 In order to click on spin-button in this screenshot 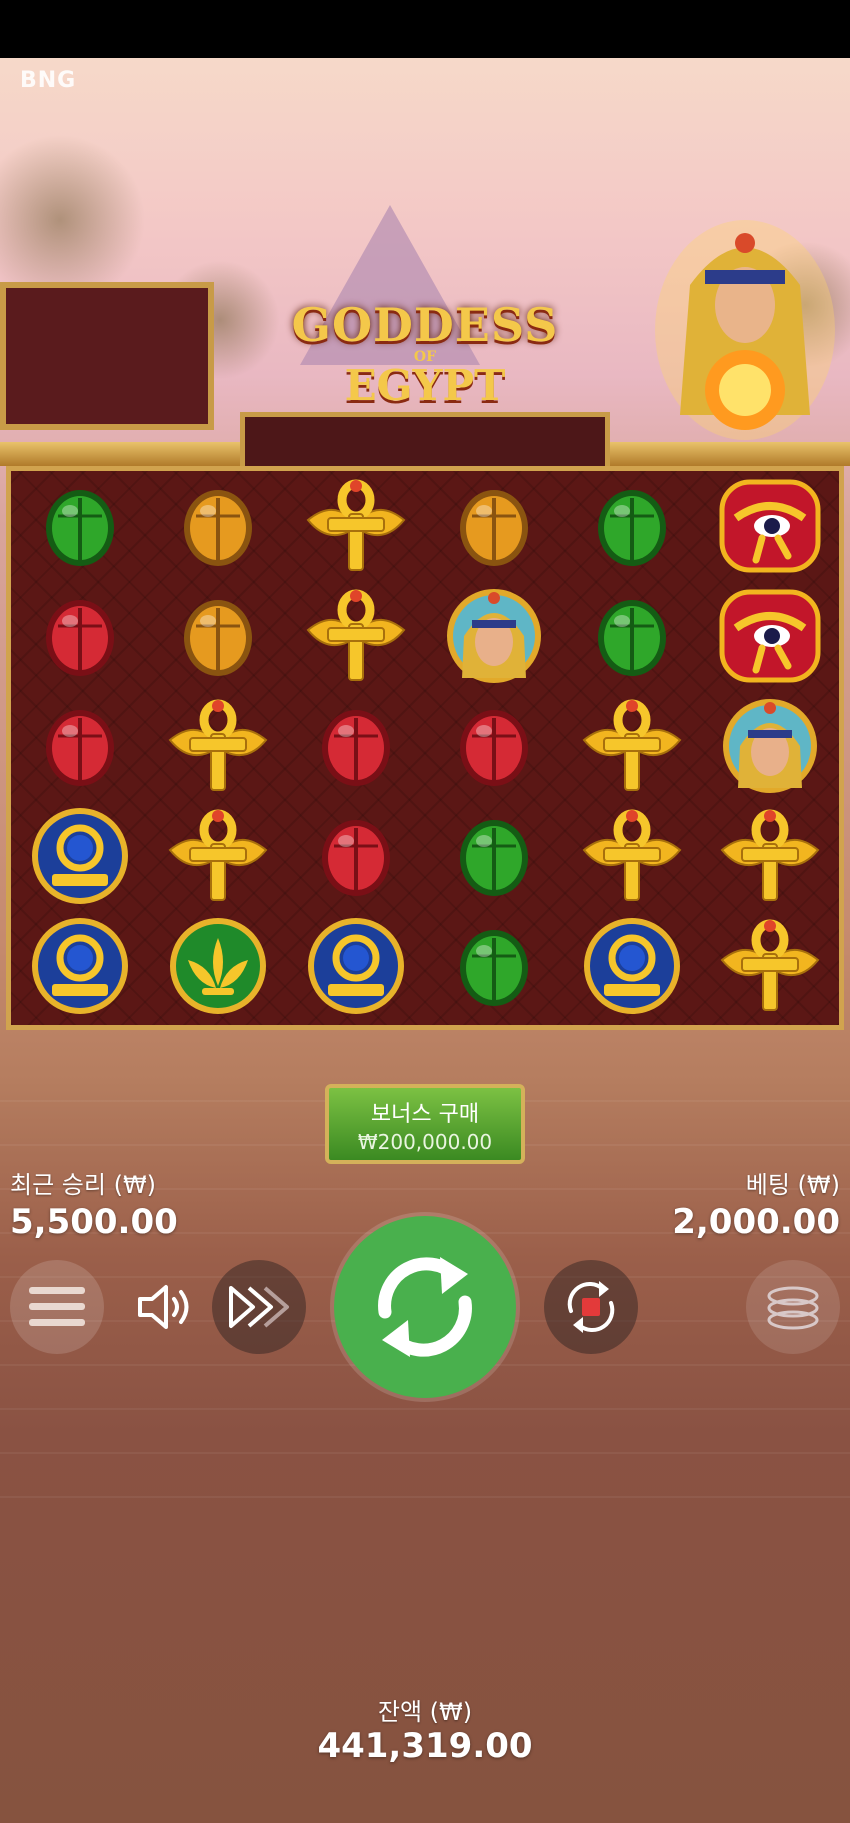, I will do `click(425, 1307)`.